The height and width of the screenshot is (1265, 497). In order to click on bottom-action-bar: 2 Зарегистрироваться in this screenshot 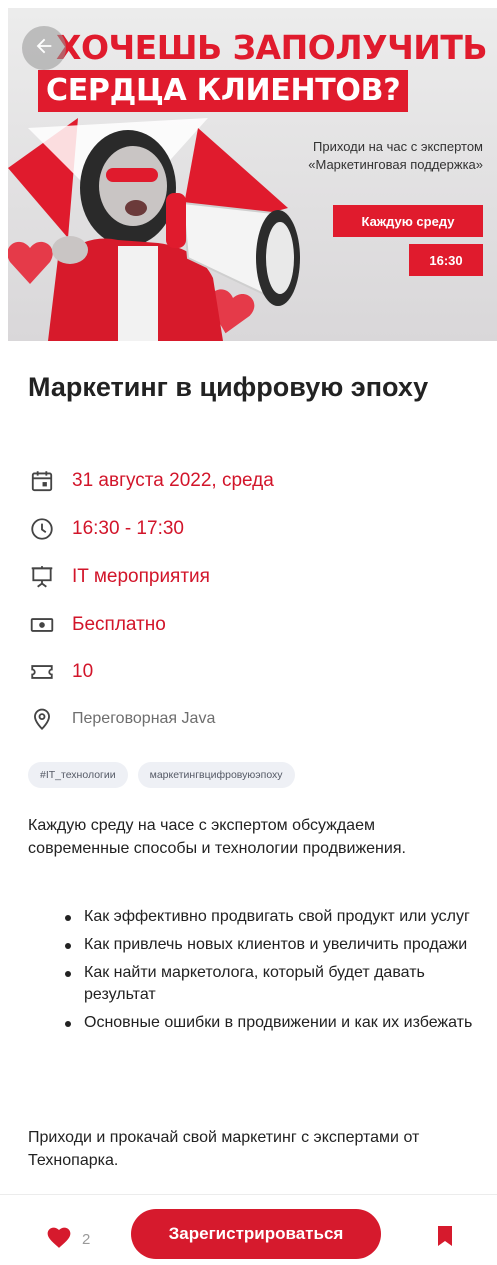, I will do `click(248, 1229)`.